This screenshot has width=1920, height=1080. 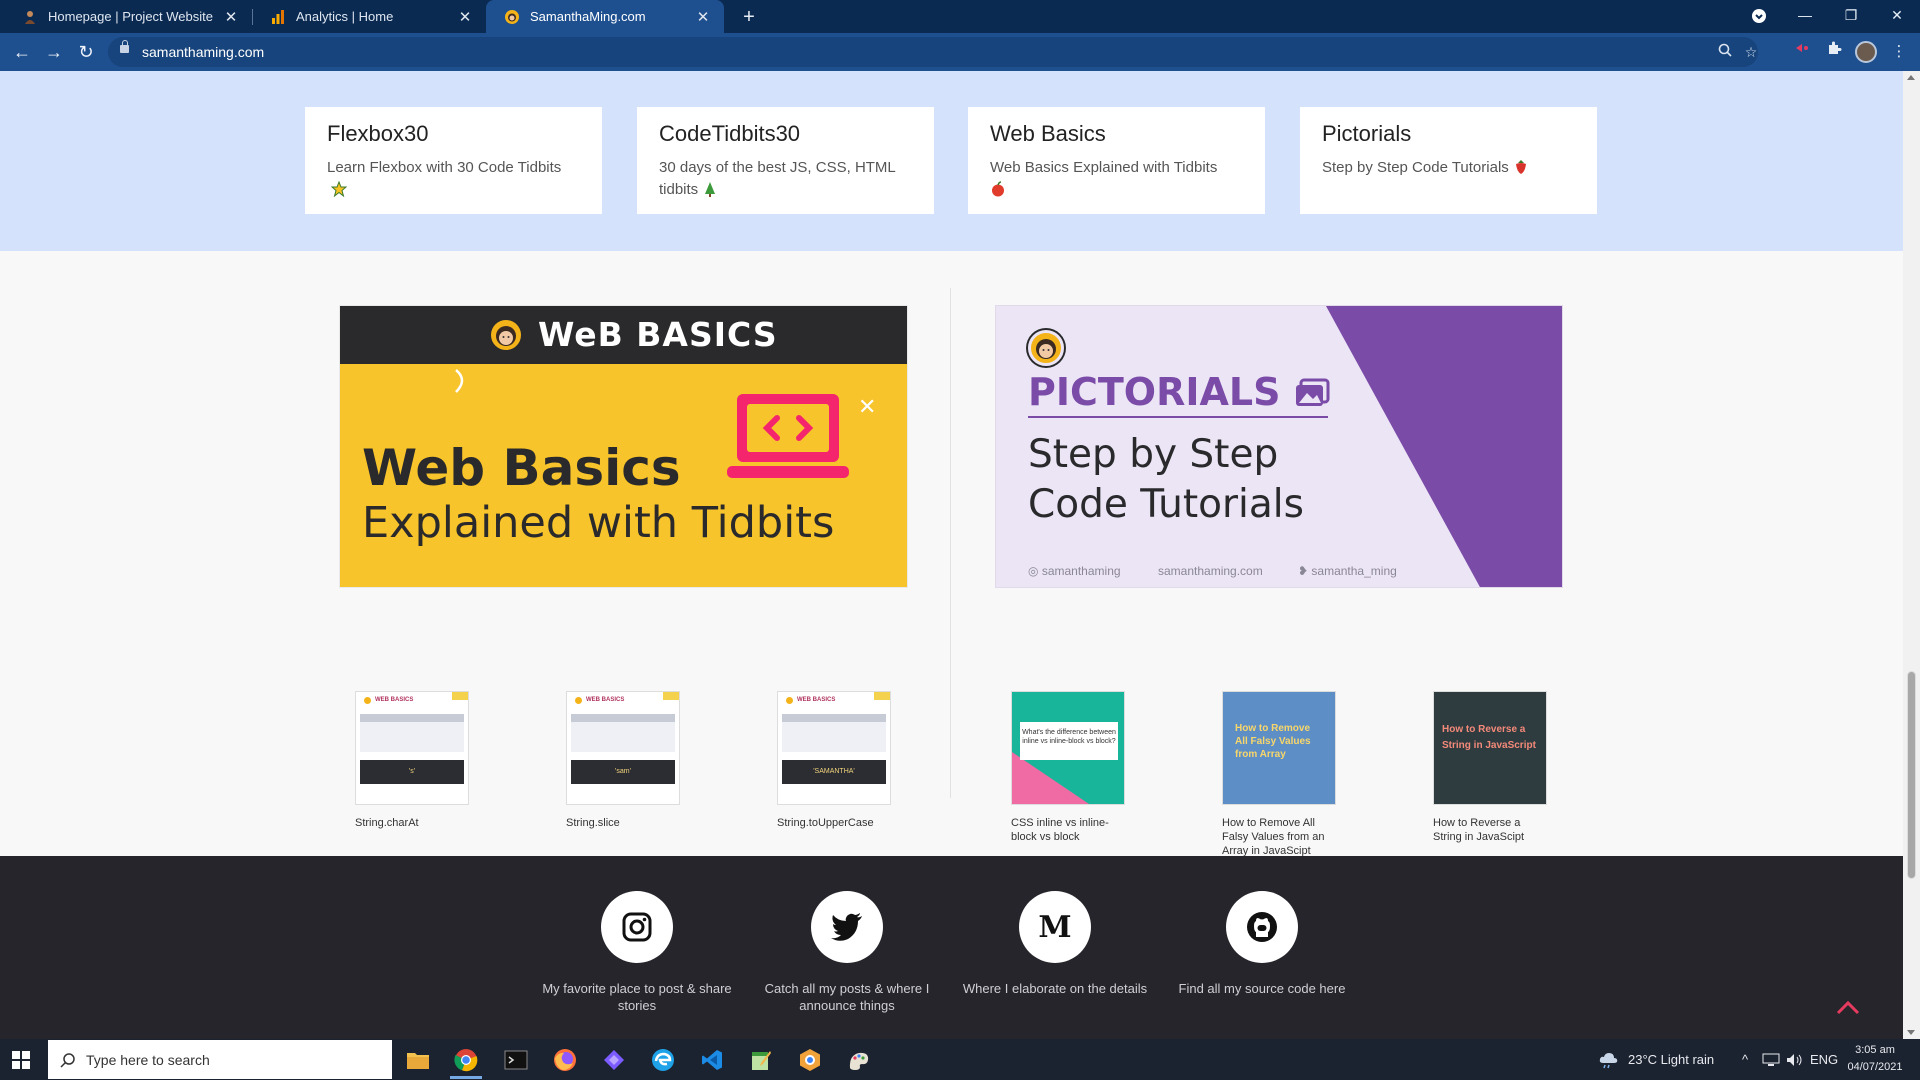 I want to click on analytics-icon, so click(x=278, y=17).